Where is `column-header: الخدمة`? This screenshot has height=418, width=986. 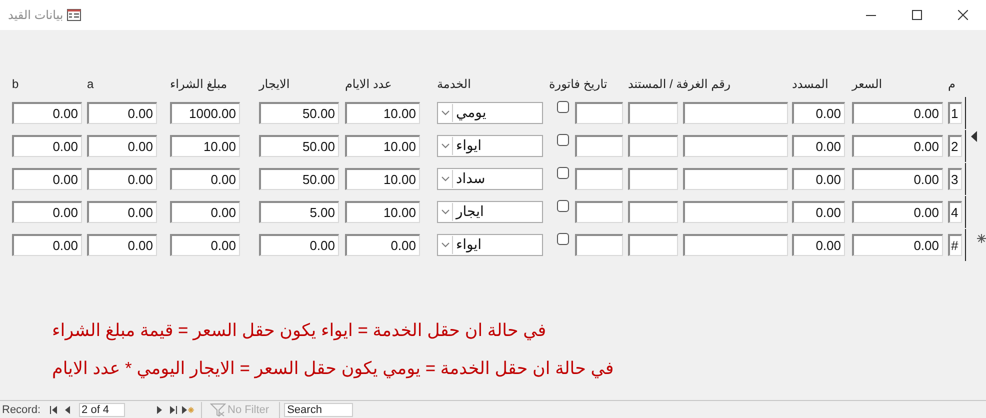 column-header: الخدمة is located at coordinates (454, 84).